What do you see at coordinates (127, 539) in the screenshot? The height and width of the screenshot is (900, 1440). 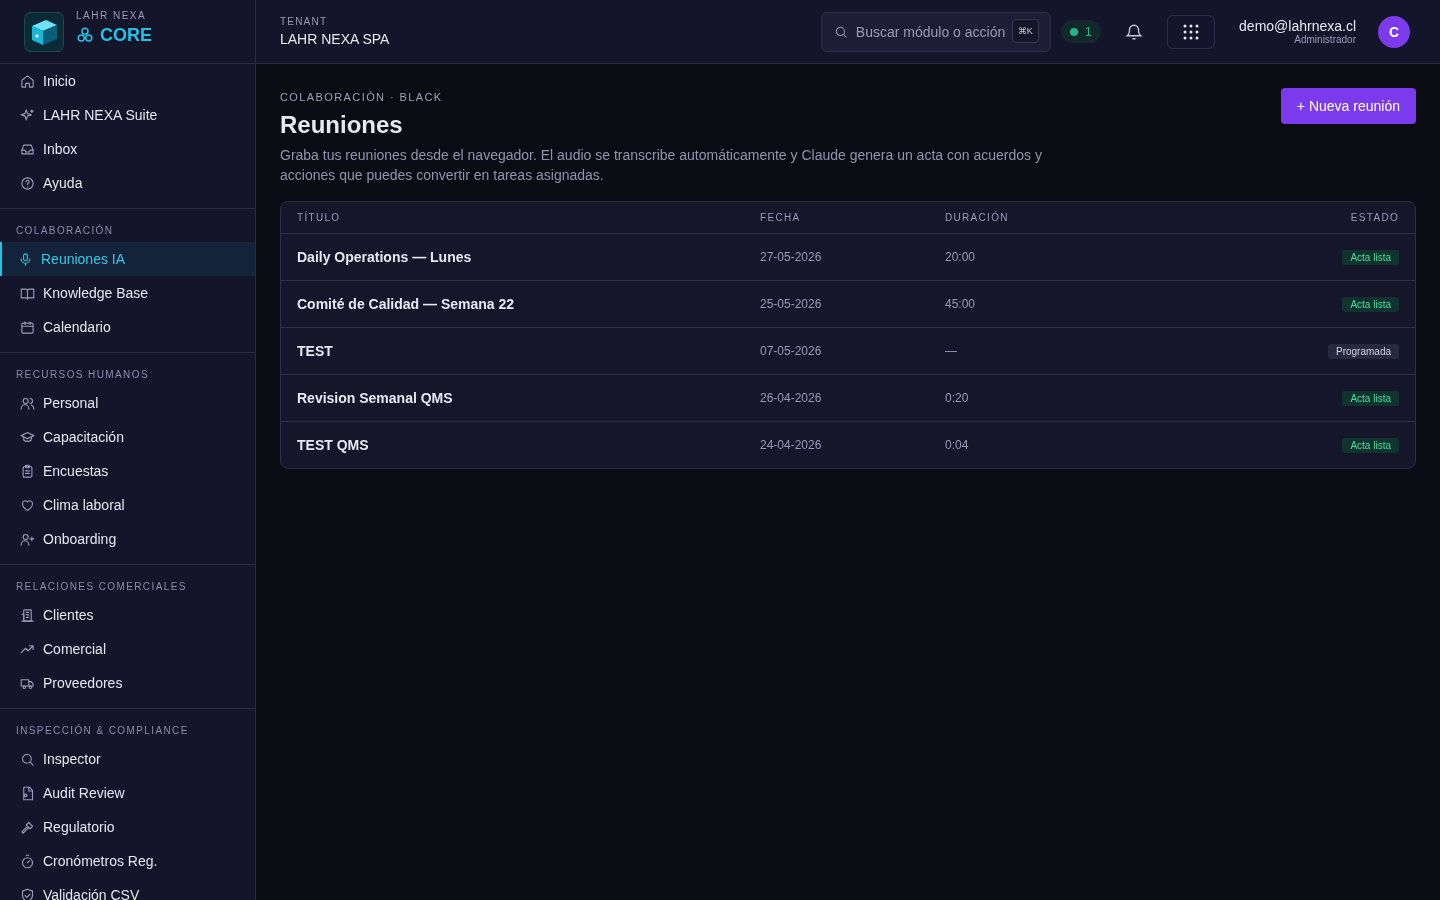 I see `sidebar-item: Onboarding` at bounding box center [127, 539].